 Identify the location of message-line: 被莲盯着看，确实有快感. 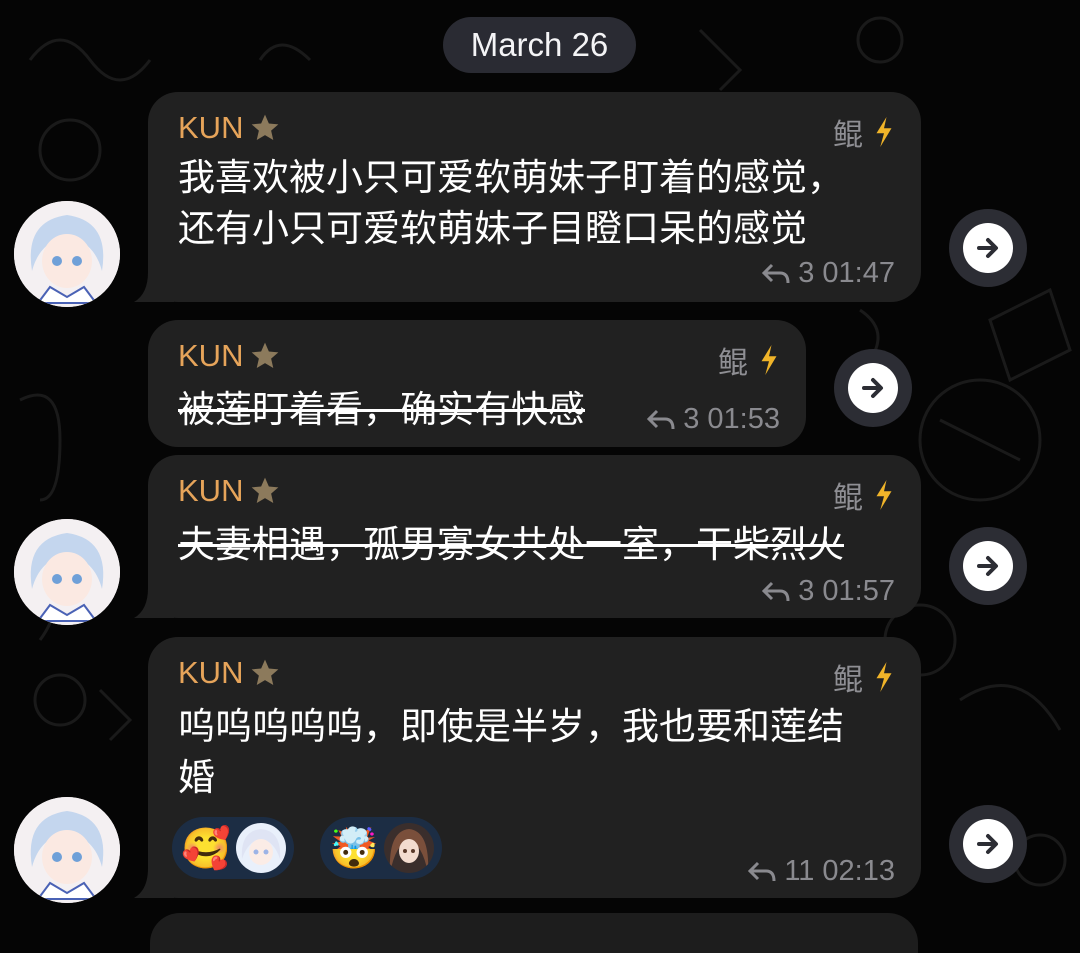
(381, 409).